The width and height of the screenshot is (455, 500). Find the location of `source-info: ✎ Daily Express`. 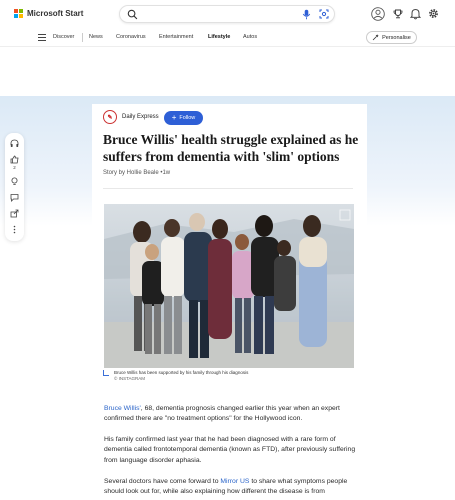

source-info: ✎ Daily Express is located at coordinates (131, 117).